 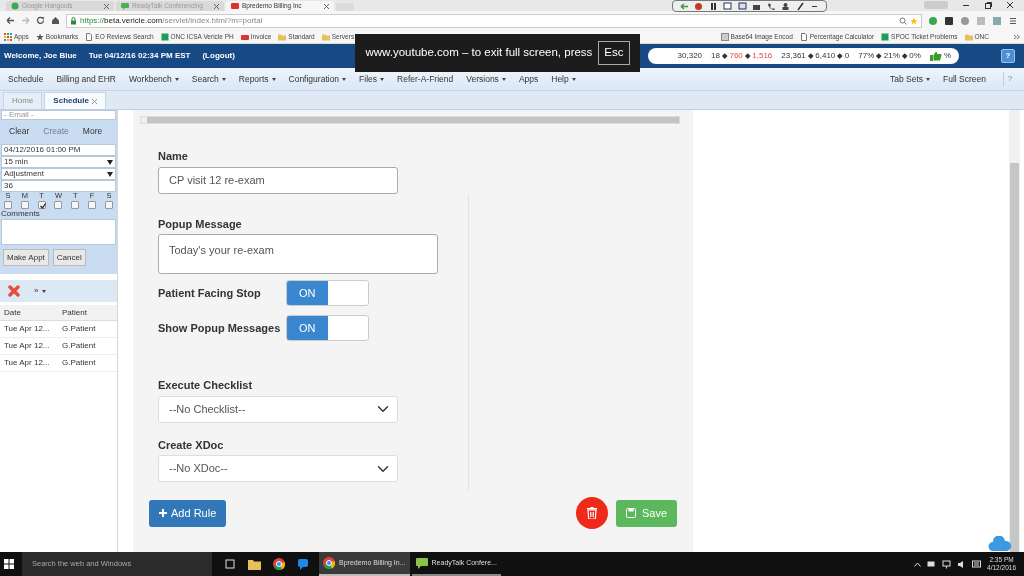 What do you see at coordinates (188, 513) in the screenshot?
I see `add-rule-button: Add Rule` at bounding box center [188, 513].